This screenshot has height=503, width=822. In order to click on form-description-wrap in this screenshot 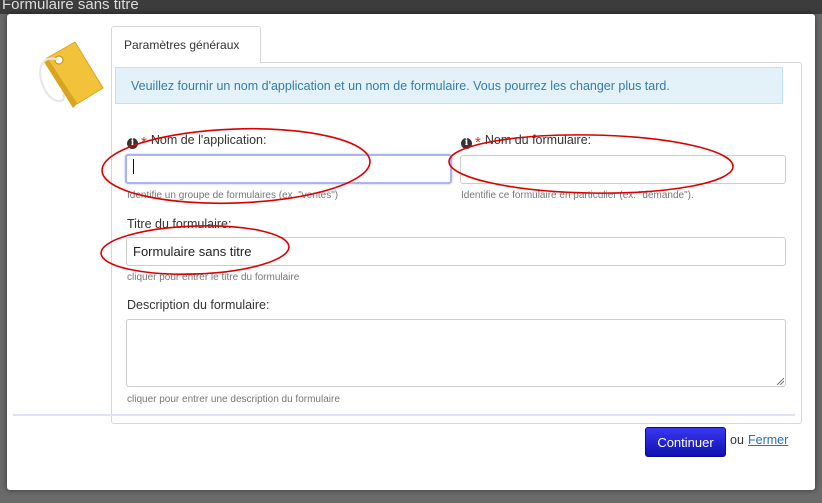, I will do `click(456, 353)`.